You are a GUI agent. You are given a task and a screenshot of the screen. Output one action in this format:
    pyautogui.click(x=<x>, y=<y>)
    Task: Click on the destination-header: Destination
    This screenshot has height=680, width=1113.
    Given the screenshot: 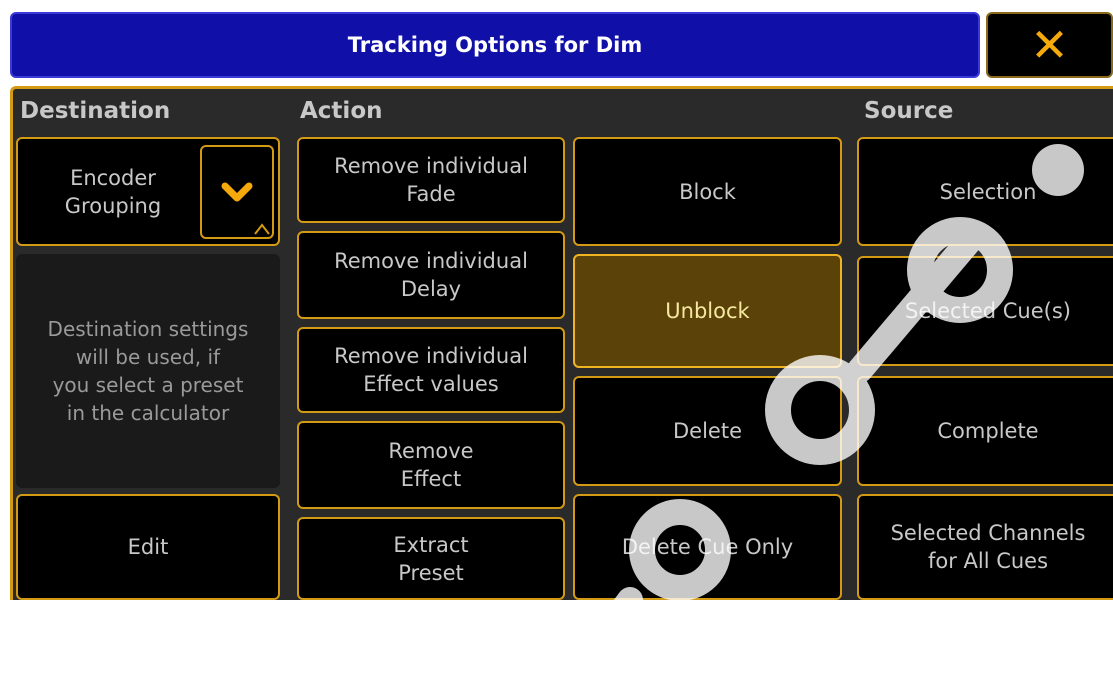 What is the action you would take?
    pyautogui.click(x=95, y=111)
    